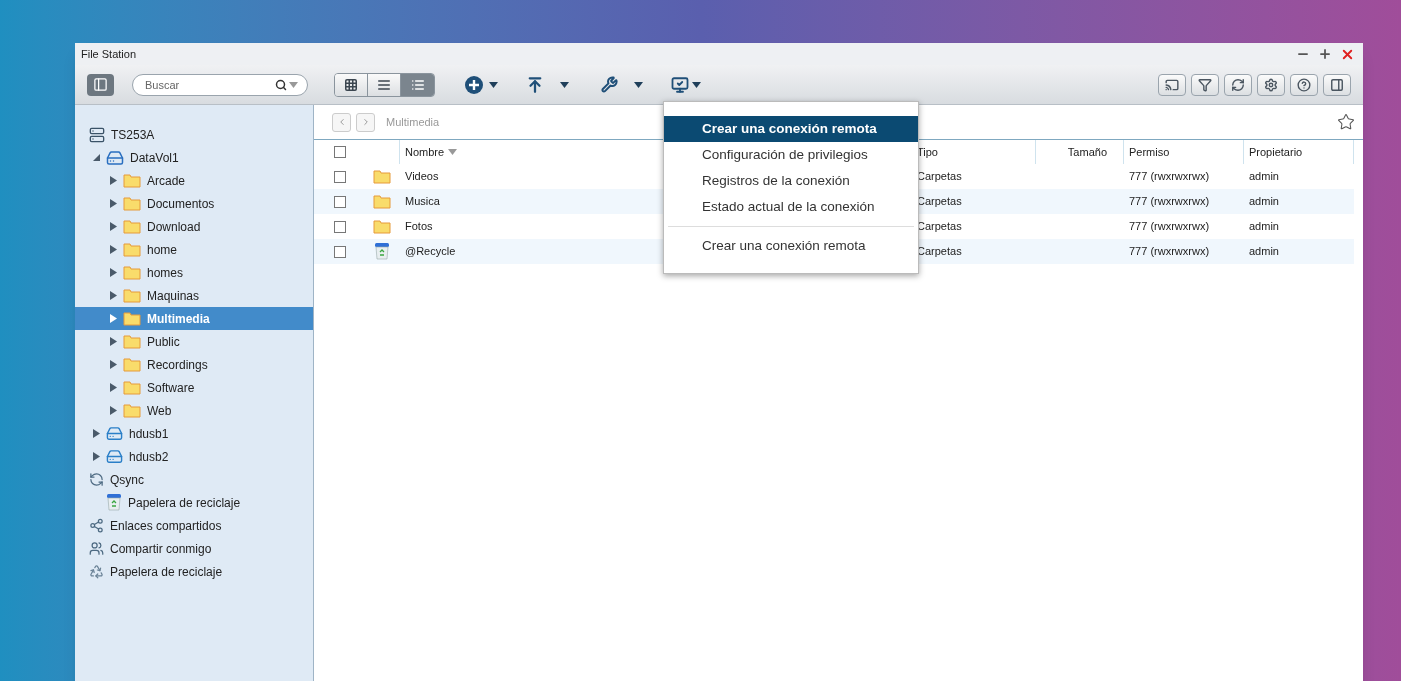 This screenshot has height=681, width=1401. What do you see at coordinates (109, 54) in the screenshot?
I see `window-title: File Station` at bounding box center [109, 54].